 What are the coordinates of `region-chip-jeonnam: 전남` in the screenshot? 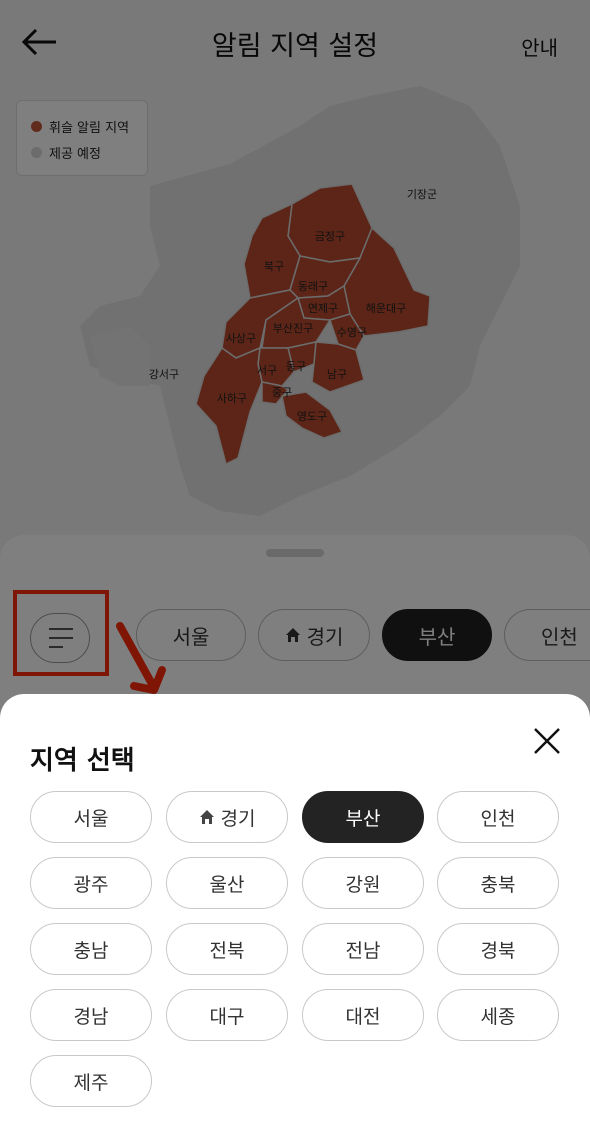 It's located at (363, 949).